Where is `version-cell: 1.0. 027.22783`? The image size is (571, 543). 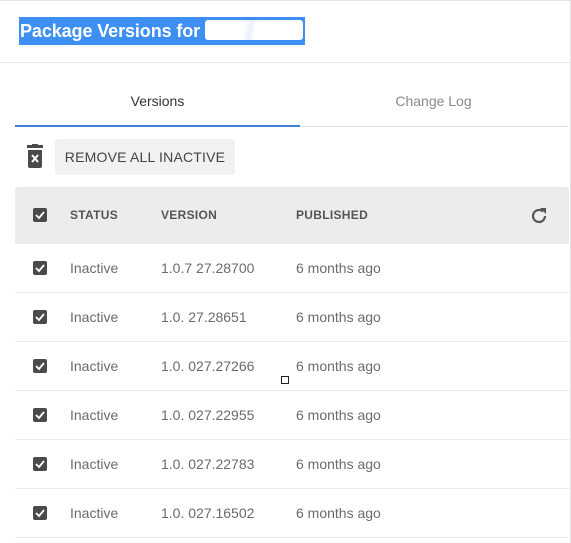 version-cell: 1.0. 027.22783 is located at coordinates (208, 464).